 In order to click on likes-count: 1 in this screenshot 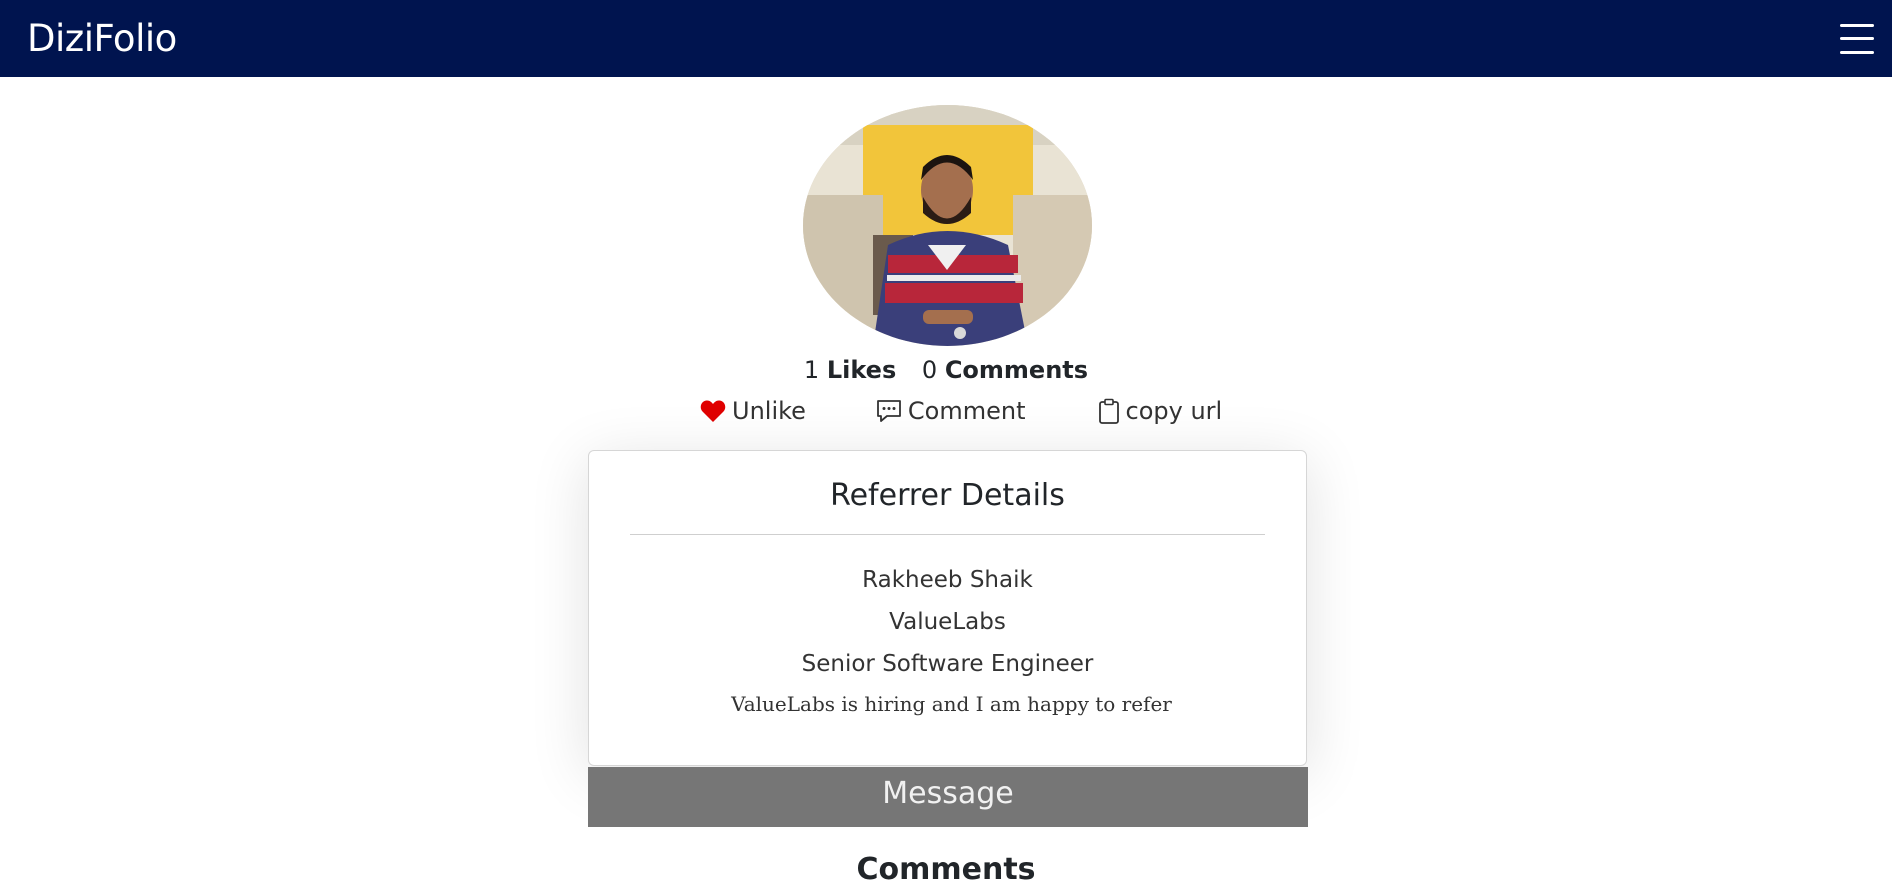, I will do `click(811, 370)`.